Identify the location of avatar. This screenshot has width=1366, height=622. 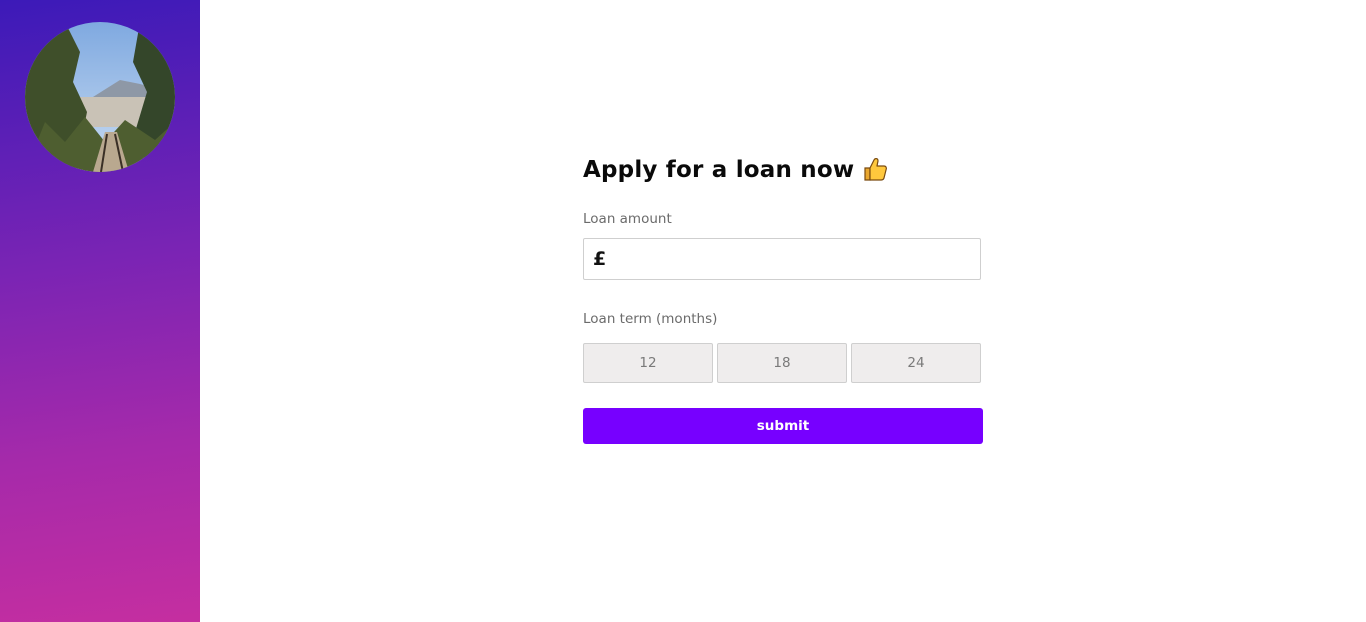
(100, 97).